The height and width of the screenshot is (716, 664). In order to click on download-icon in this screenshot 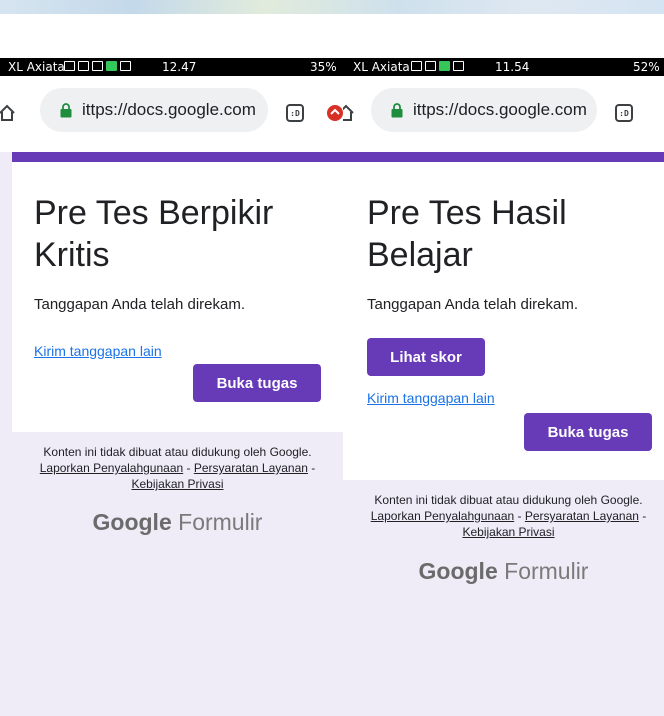, I will do `click(83, 66)`.